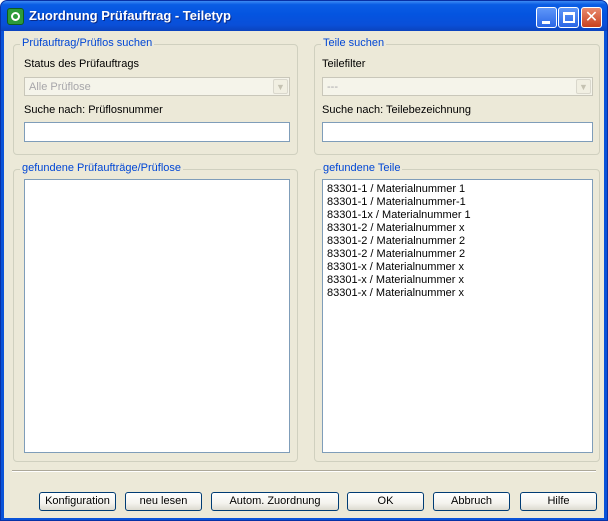  Describe the element at coordinates (385, 501) in the screenshot. I see `ok-button: OK` at that location.